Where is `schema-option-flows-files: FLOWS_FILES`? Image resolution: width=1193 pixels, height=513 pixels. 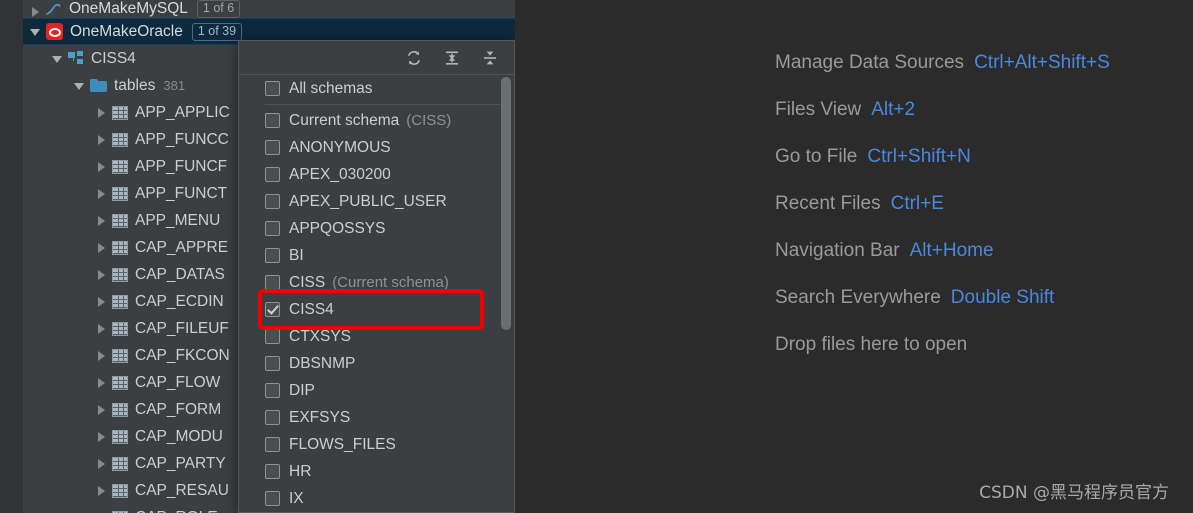
schema-option-flows-files: FLOWS_FILES is located at coordinates (376, 444).